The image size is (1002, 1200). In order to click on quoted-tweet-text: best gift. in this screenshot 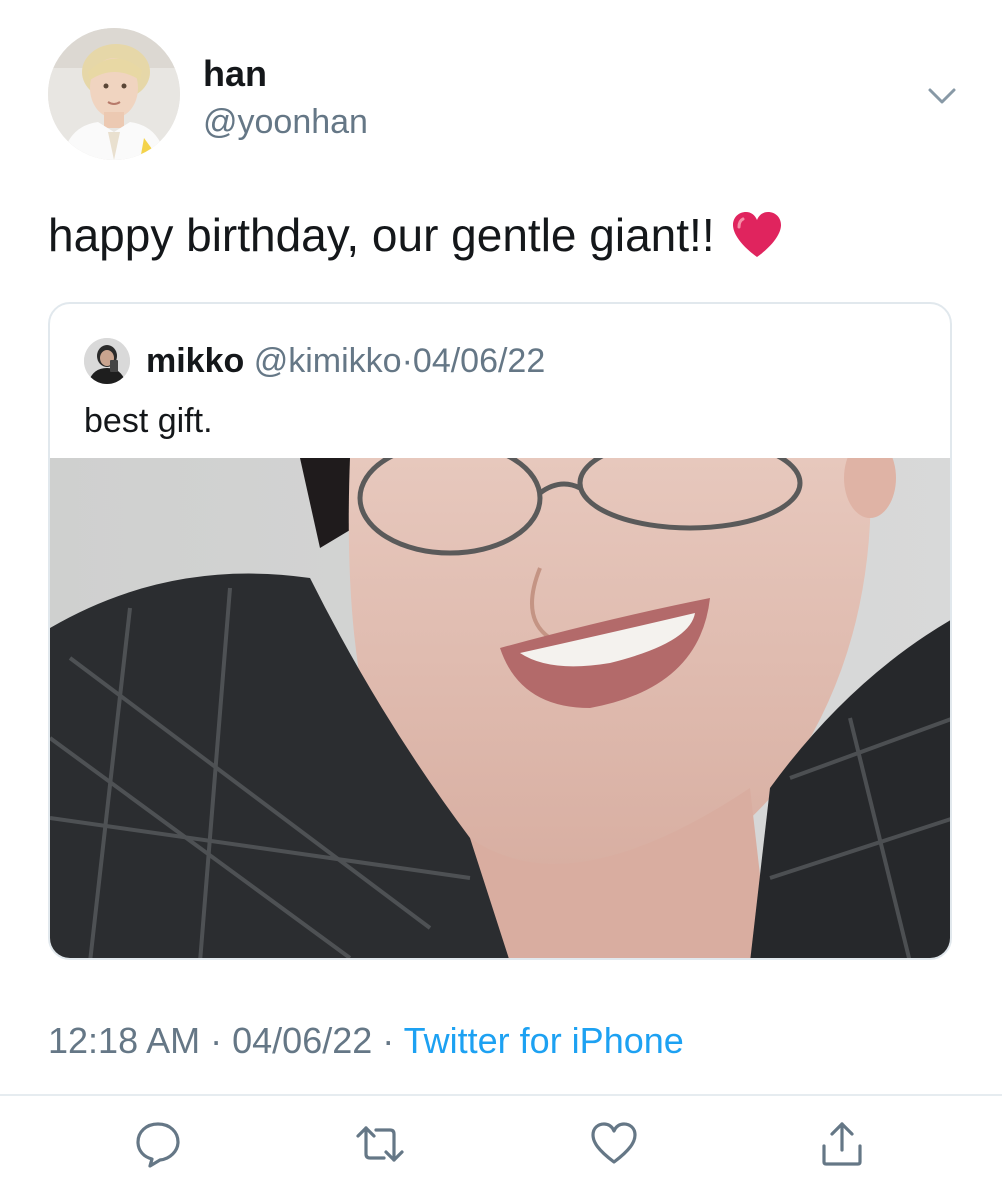, I will do `click(148, 421)`.